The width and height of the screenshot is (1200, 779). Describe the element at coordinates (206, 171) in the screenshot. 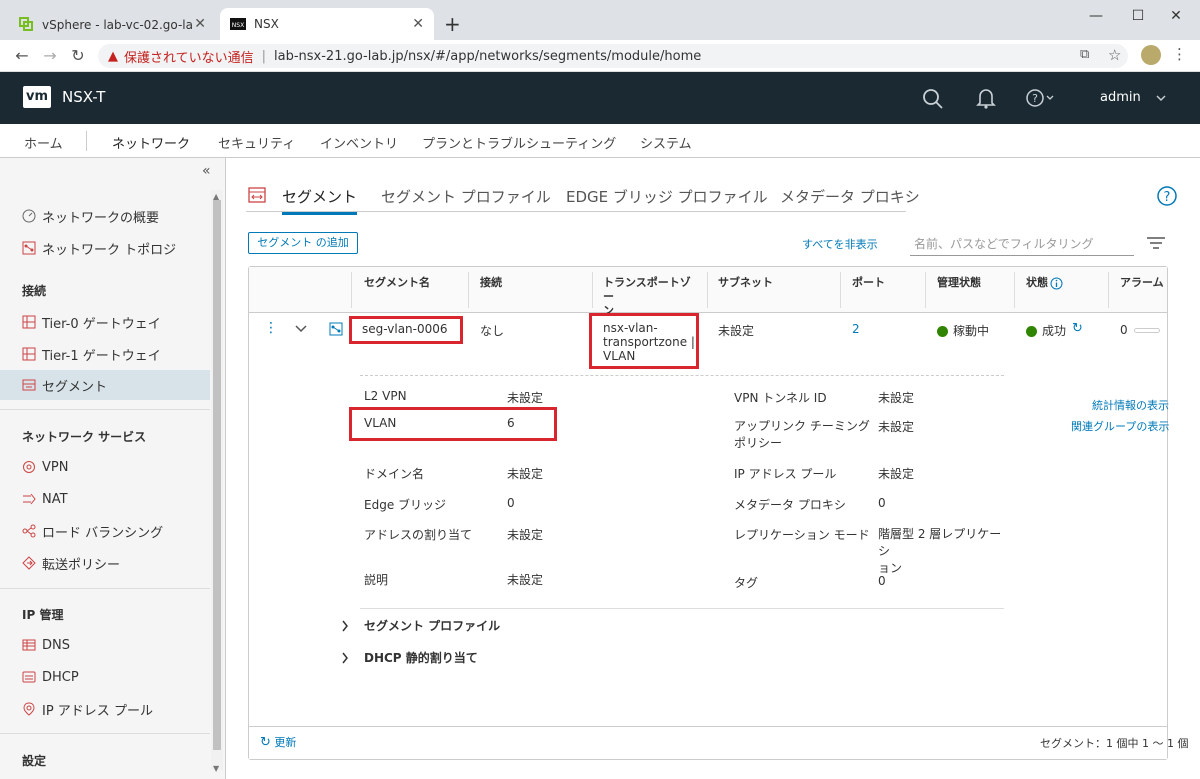

I see `collapse-sidebar-icon: «` at that location.